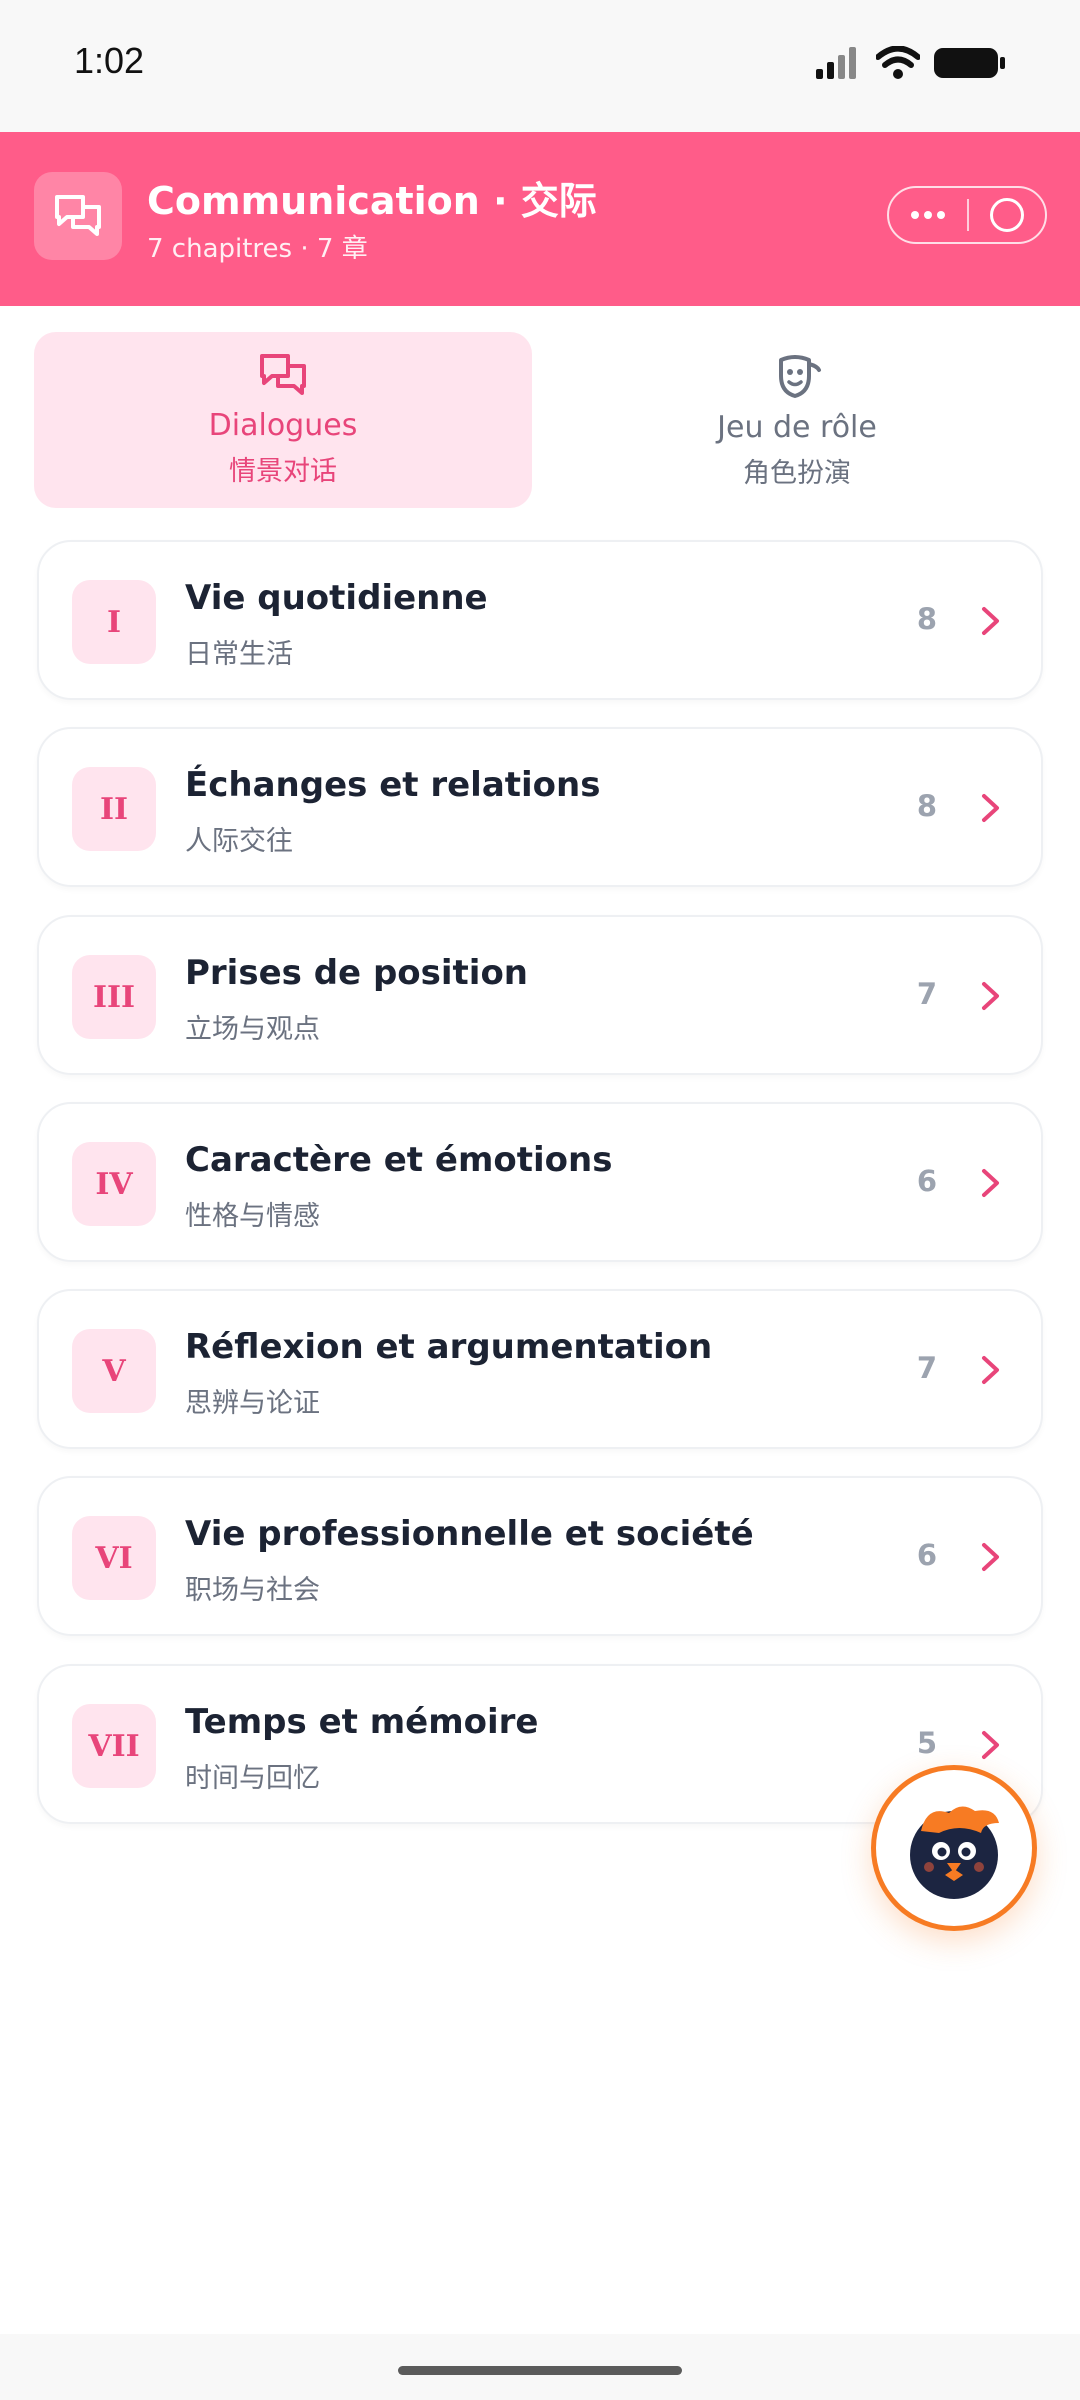 Image resolution: width=1080 pixels, height=2400 pixels. I want to click on chapter-numeral: VII, so click(114, 1746).